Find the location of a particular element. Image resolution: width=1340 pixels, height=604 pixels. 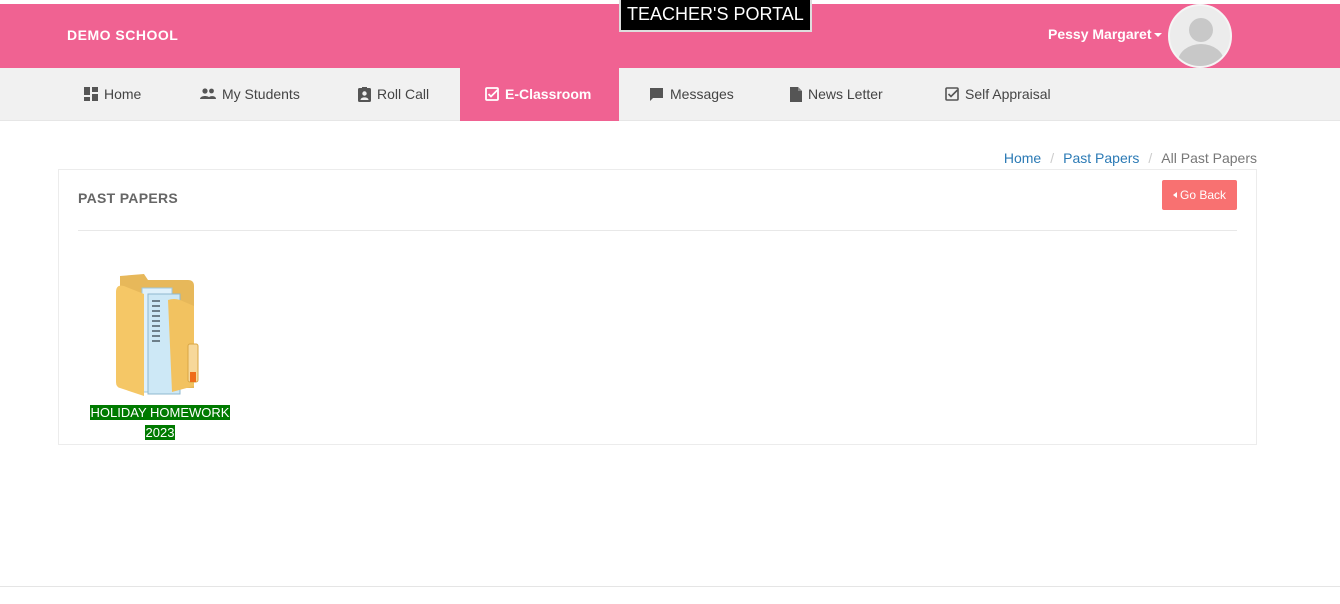

breadcrumb-past-papers: Past Papers is located at coordinates (1101, 158).